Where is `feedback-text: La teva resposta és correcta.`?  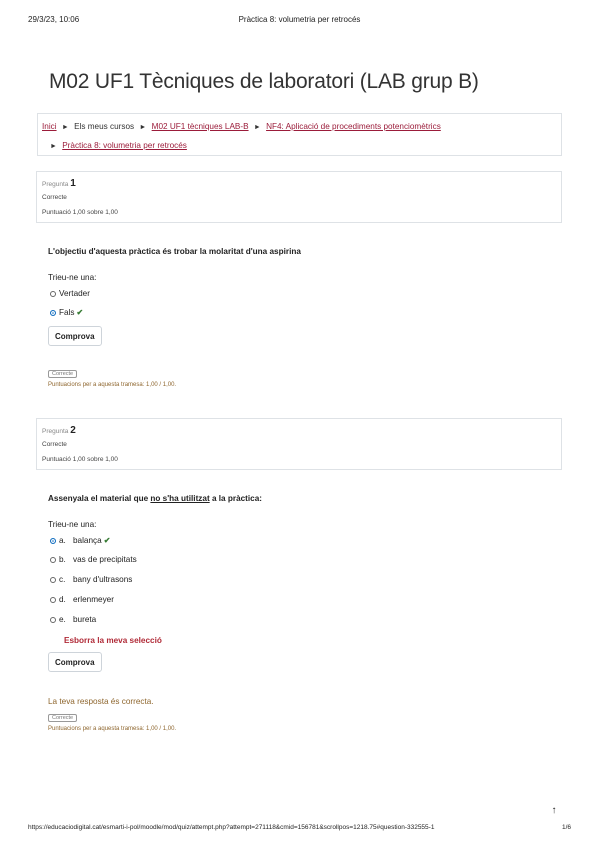
feedback-text: La teva resposta és correcta. is located at coordinates (101, 701).